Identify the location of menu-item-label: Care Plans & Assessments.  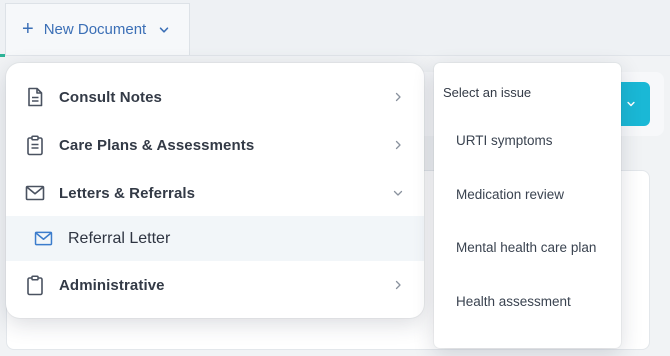
(157, 145).